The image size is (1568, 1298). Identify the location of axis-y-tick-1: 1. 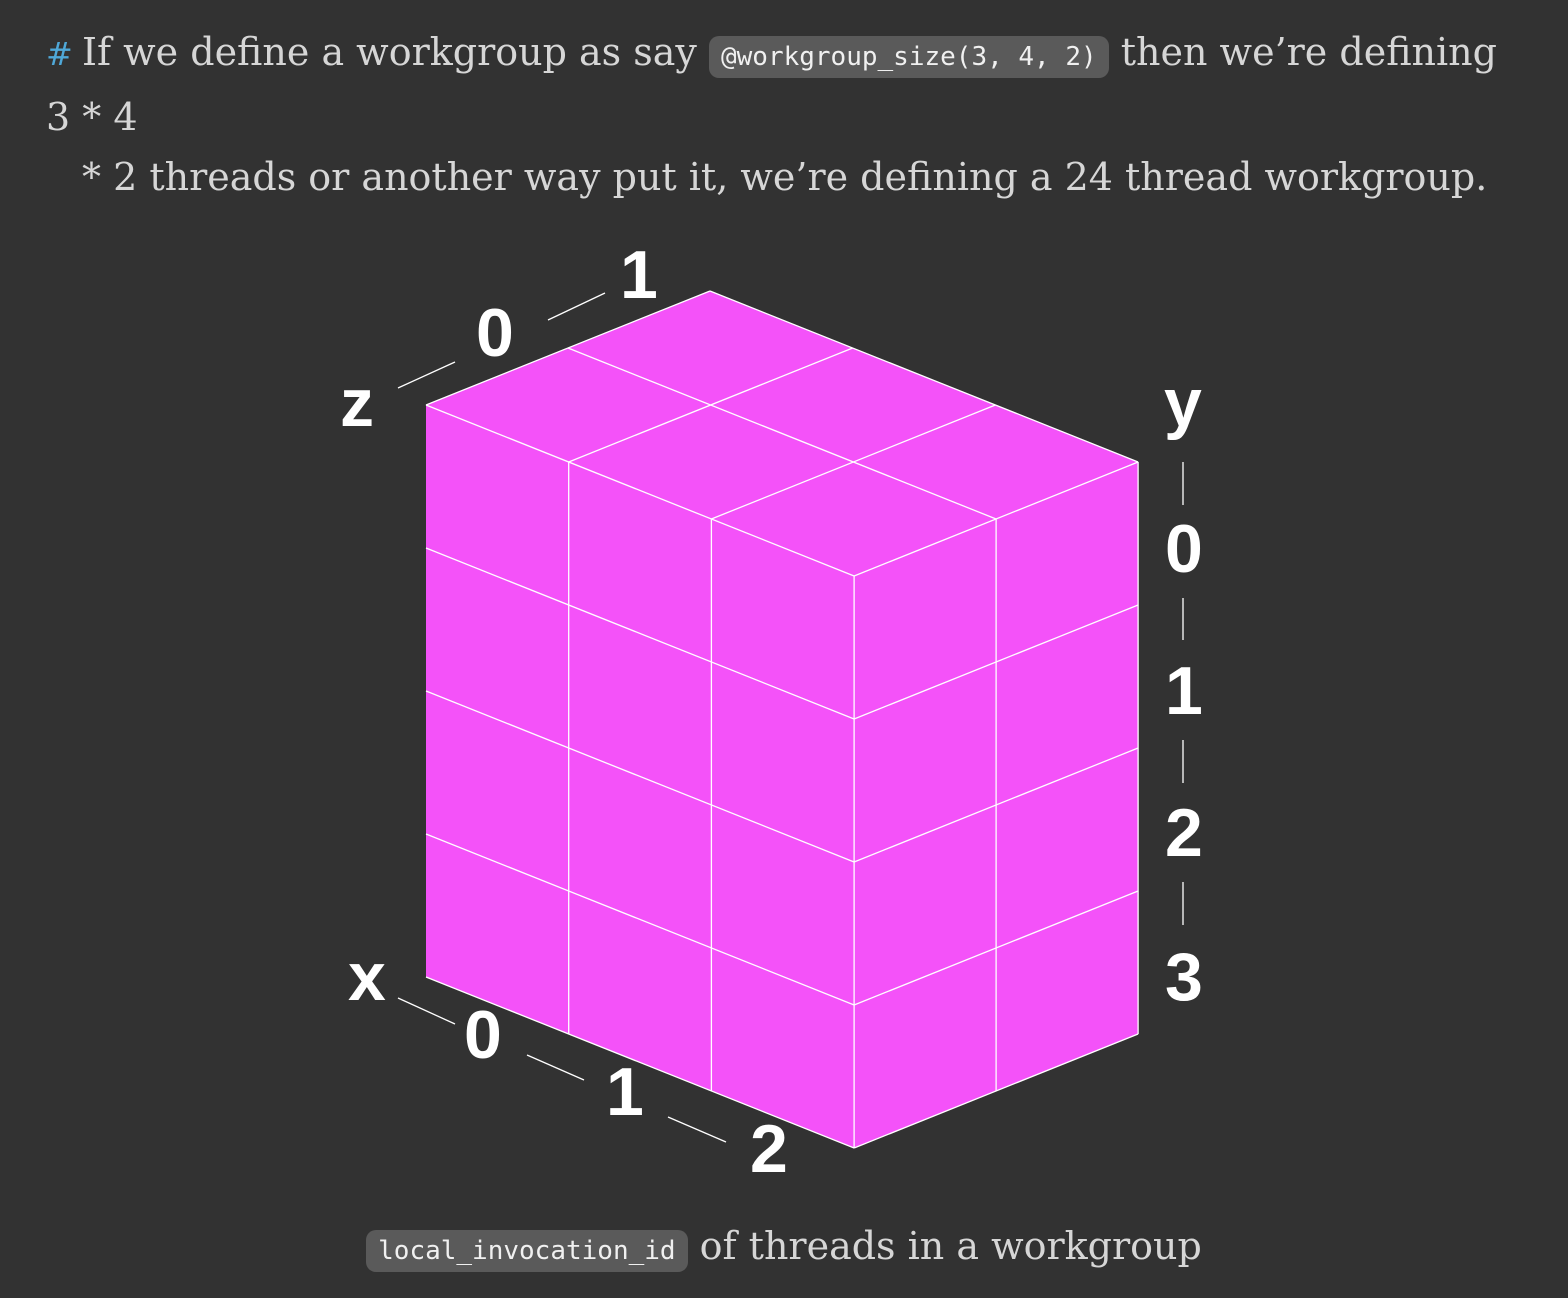
(1184, 691).